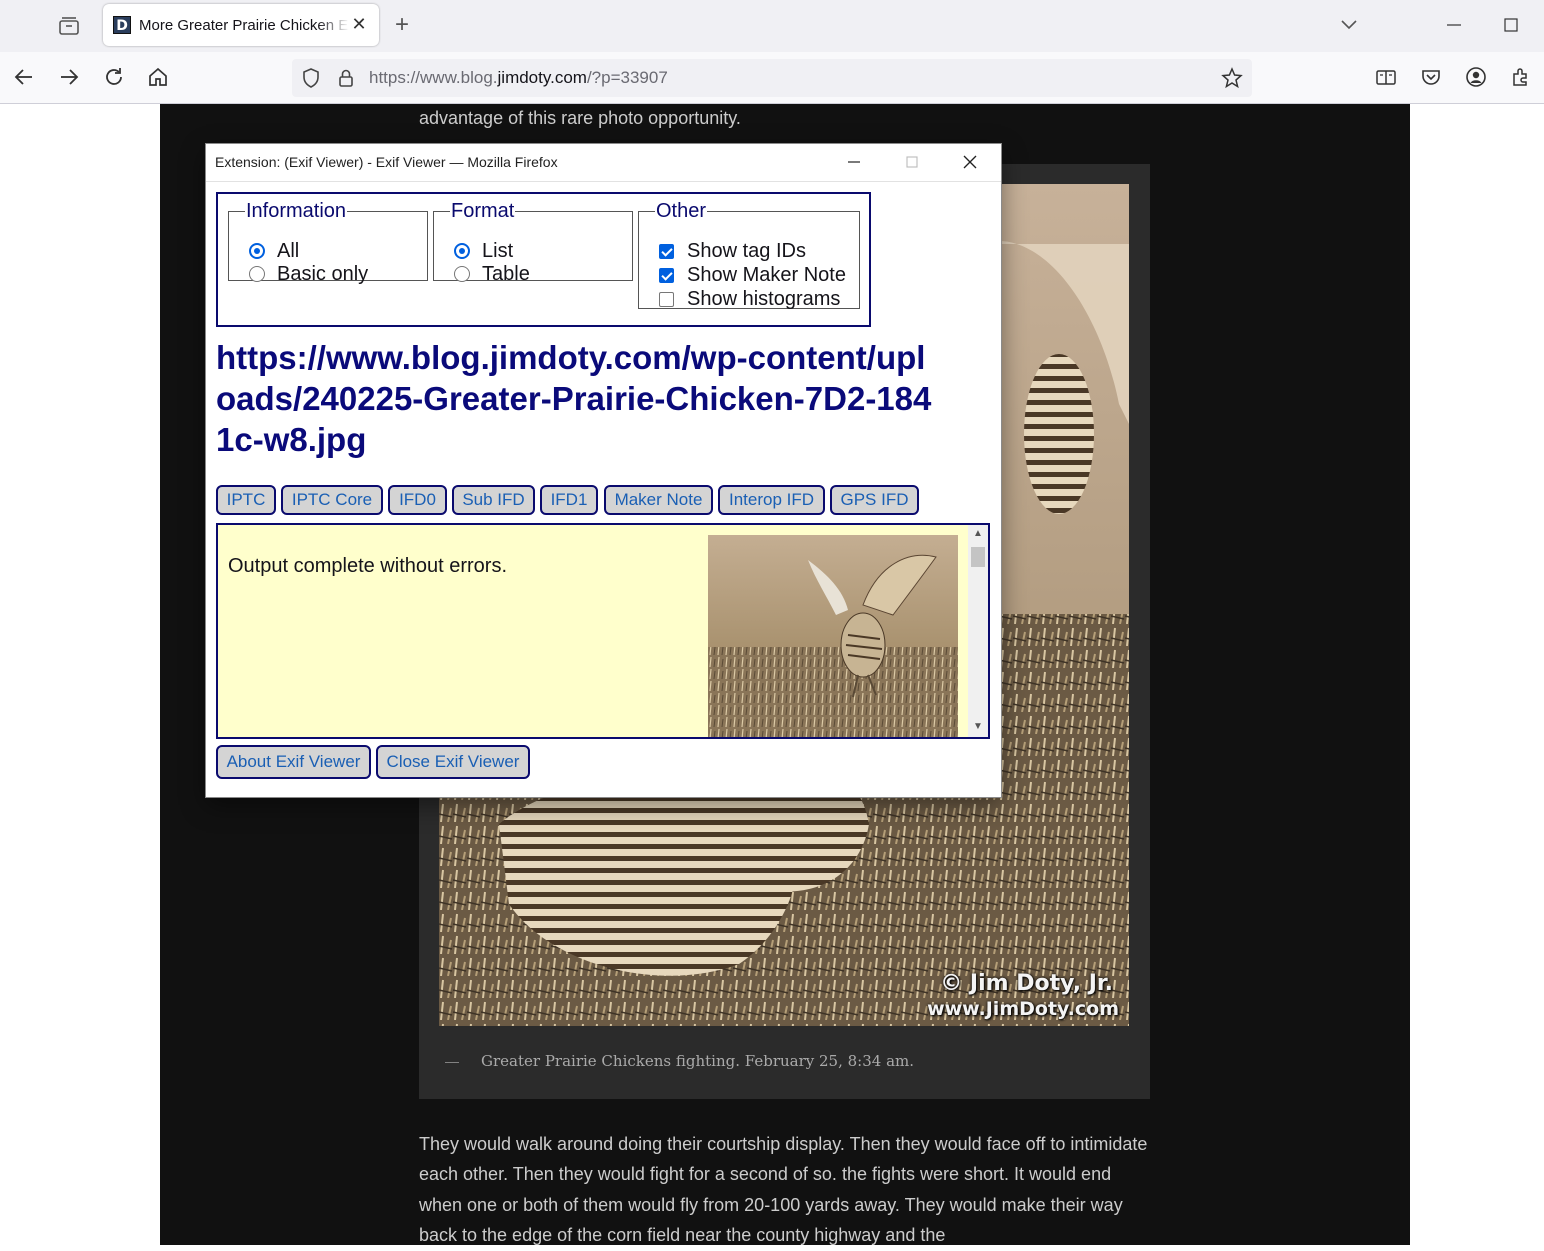 The height and width of the screenshot is (1251, 1544). Describe the element at coordinates (402, 25) in the screenshot. I see `new-tab-icon: +` at that location.